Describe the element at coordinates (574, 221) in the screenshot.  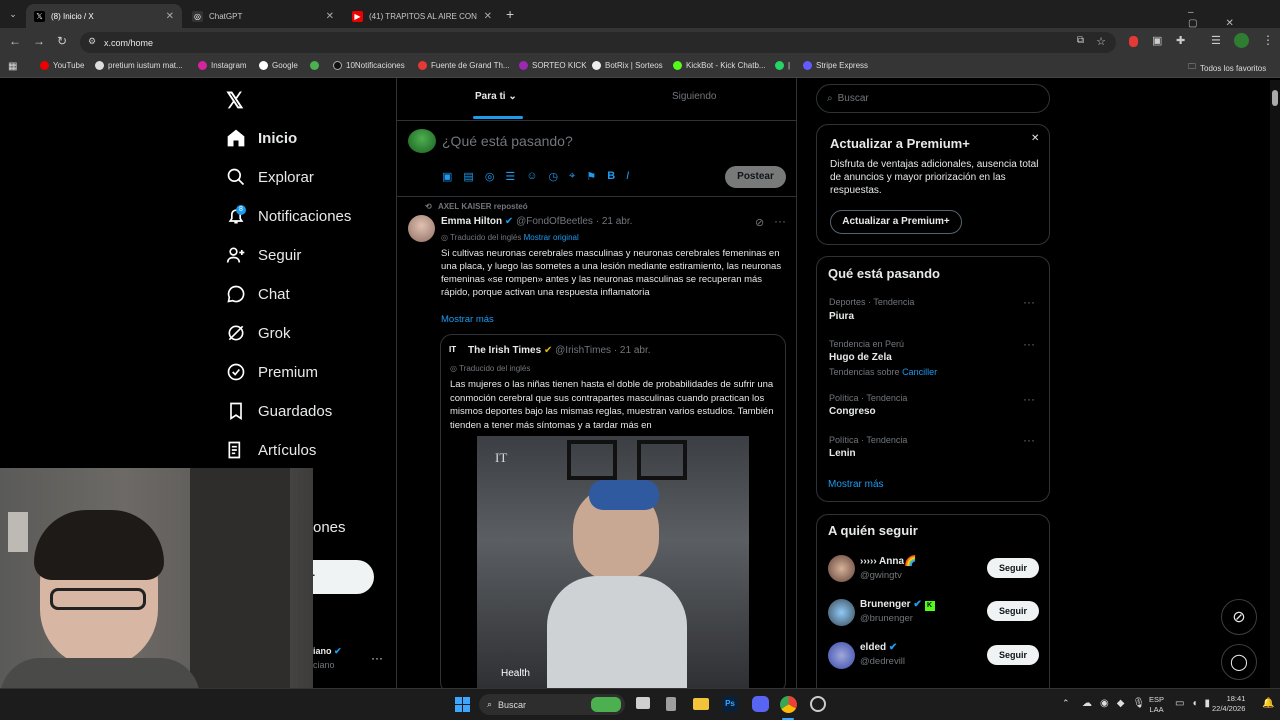
I see `author-handle: @FondOfBeetles · 21 abr.` at that location.